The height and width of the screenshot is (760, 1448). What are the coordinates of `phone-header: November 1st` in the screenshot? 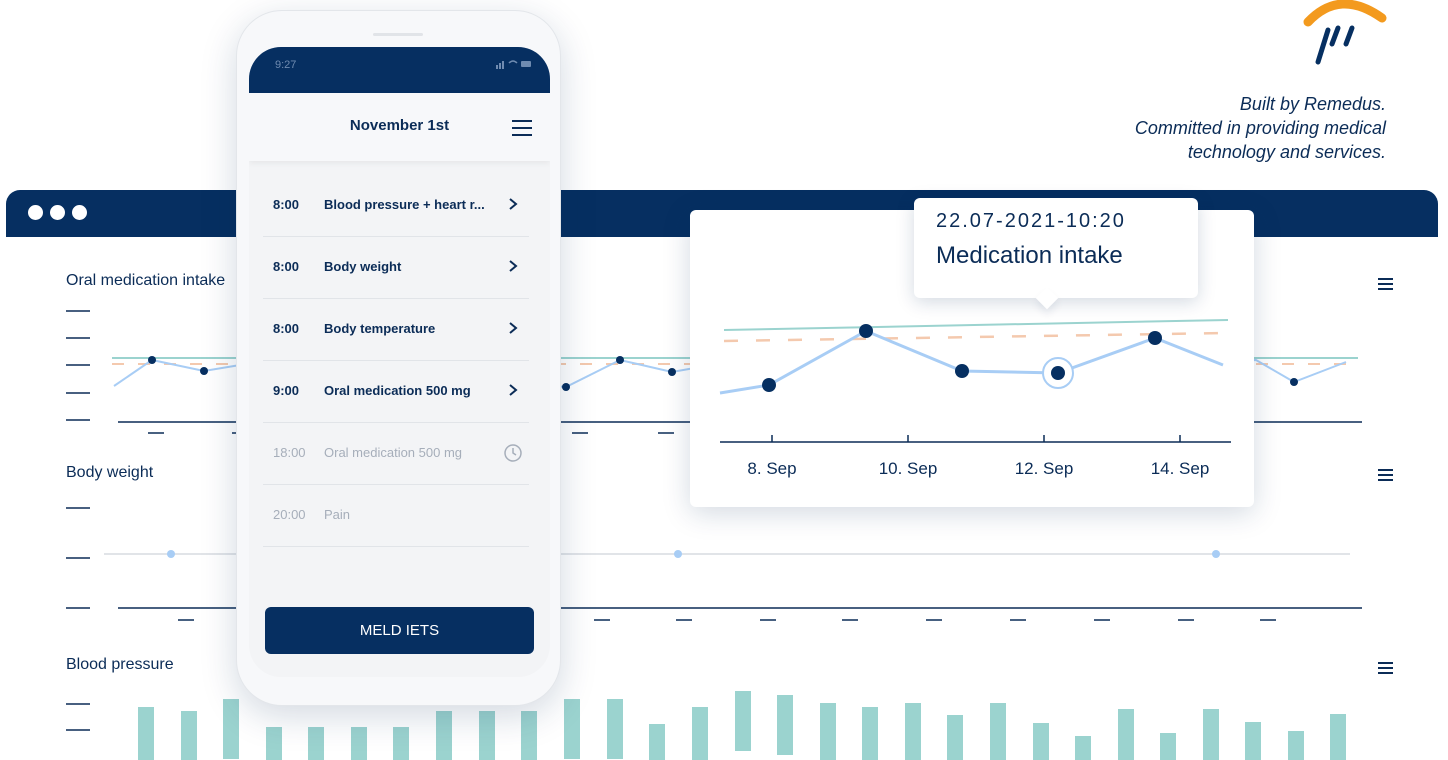 It's located at (399, 127).